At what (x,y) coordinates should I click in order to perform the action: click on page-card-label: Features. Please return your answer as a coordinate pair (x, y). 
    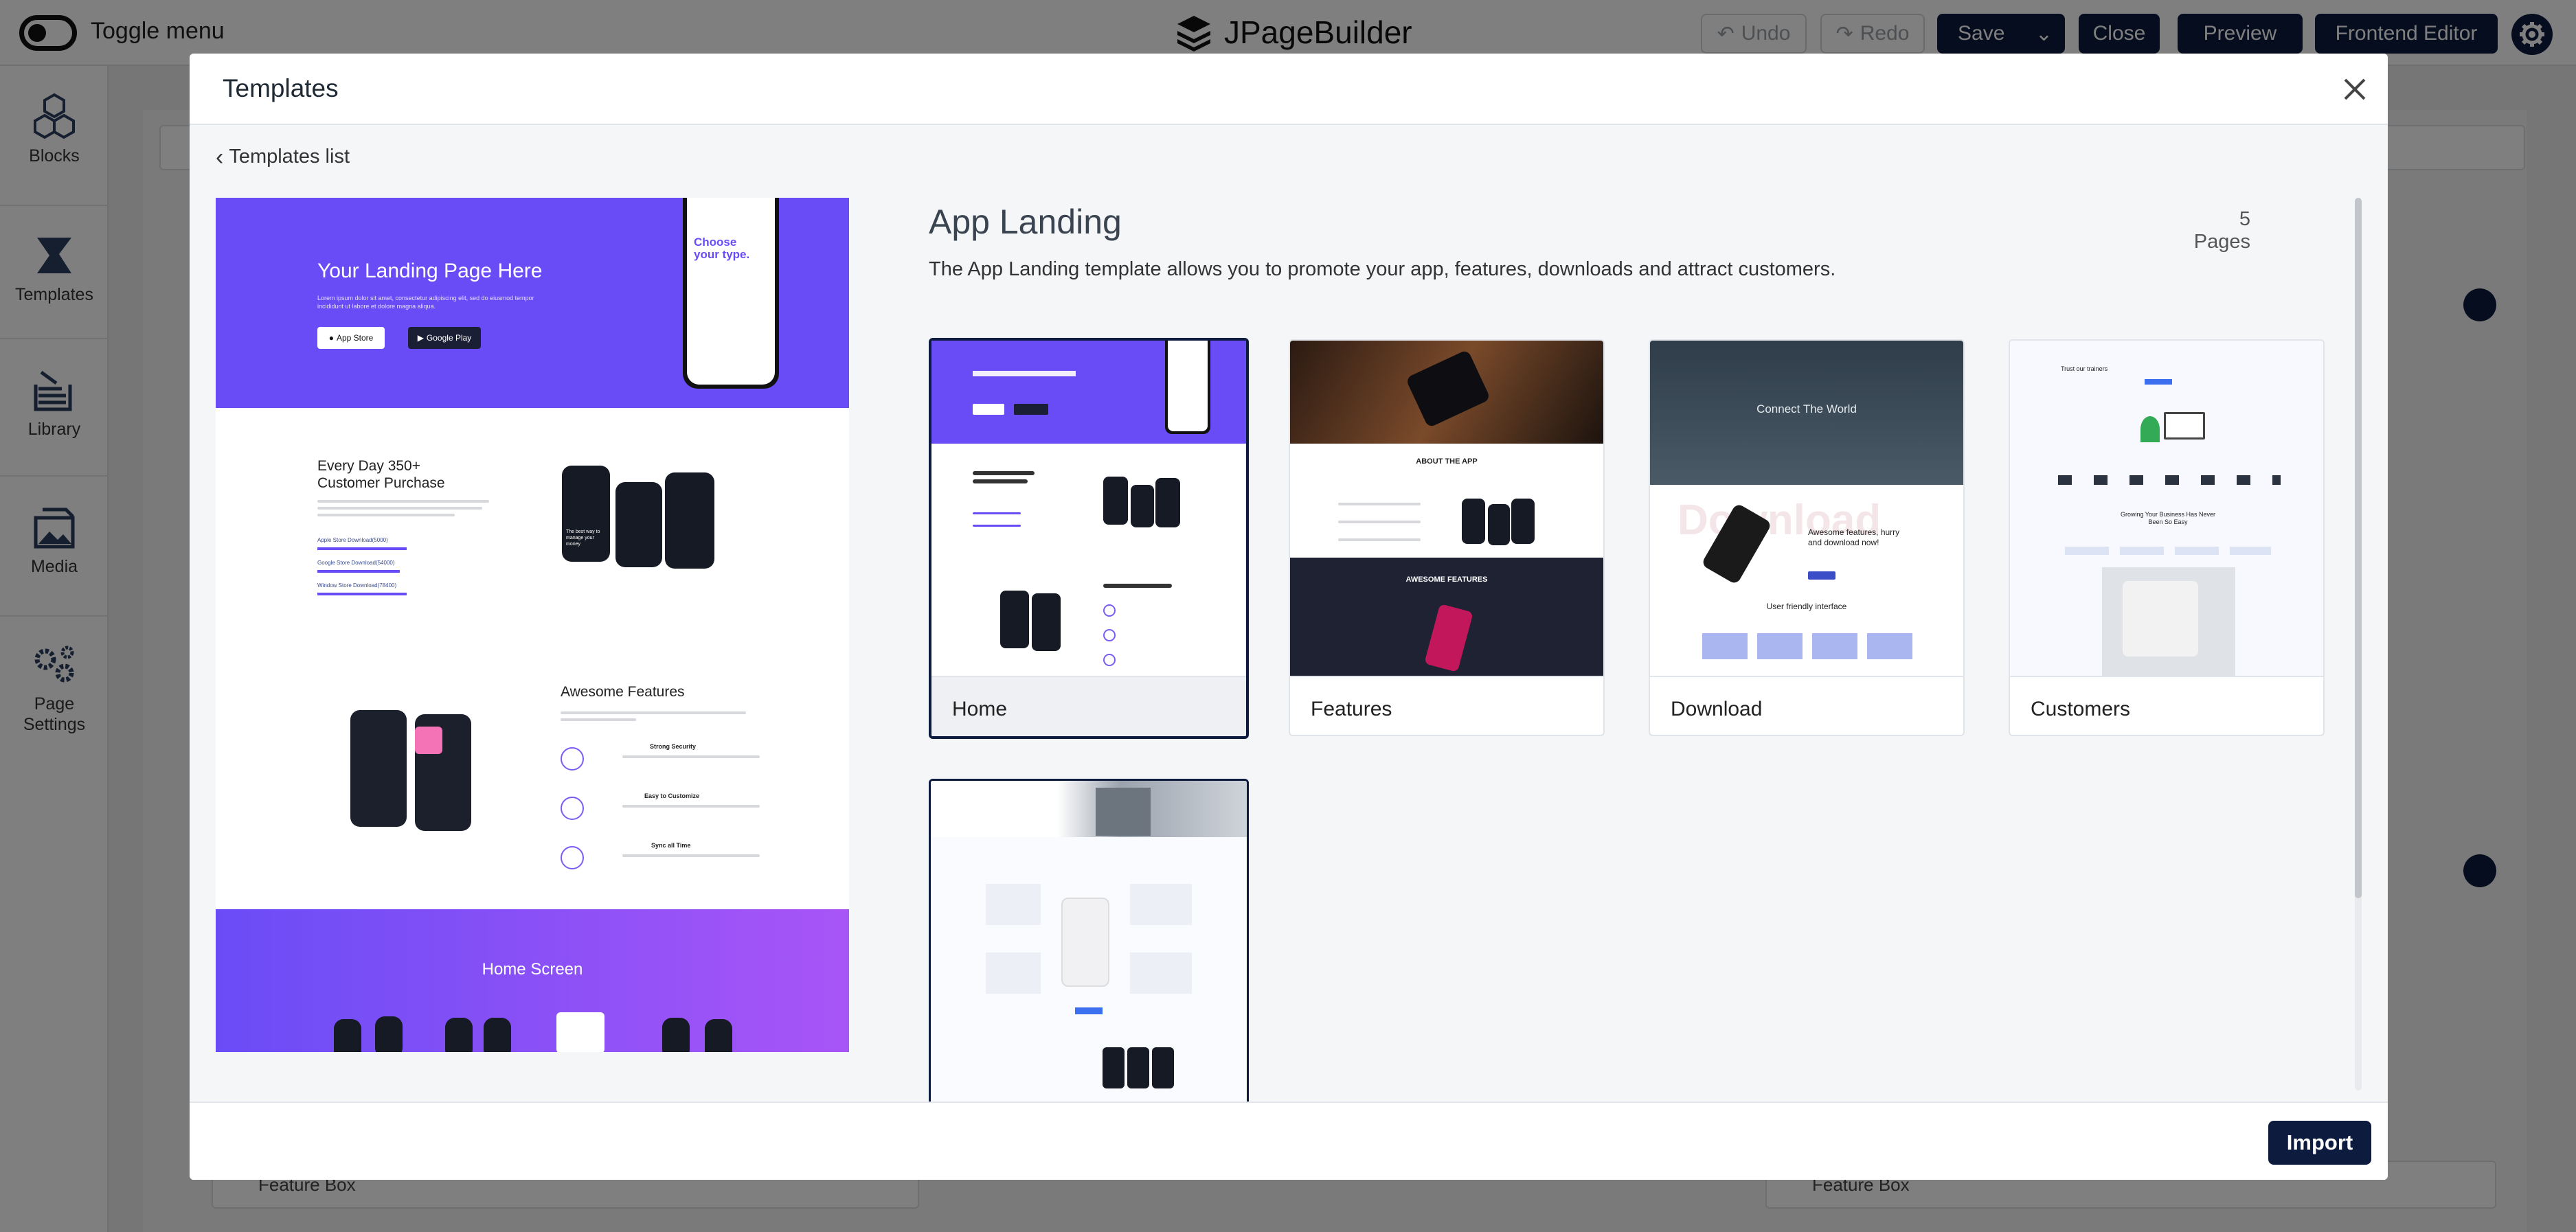
    Looking at the image, I should click on (1446, 705).